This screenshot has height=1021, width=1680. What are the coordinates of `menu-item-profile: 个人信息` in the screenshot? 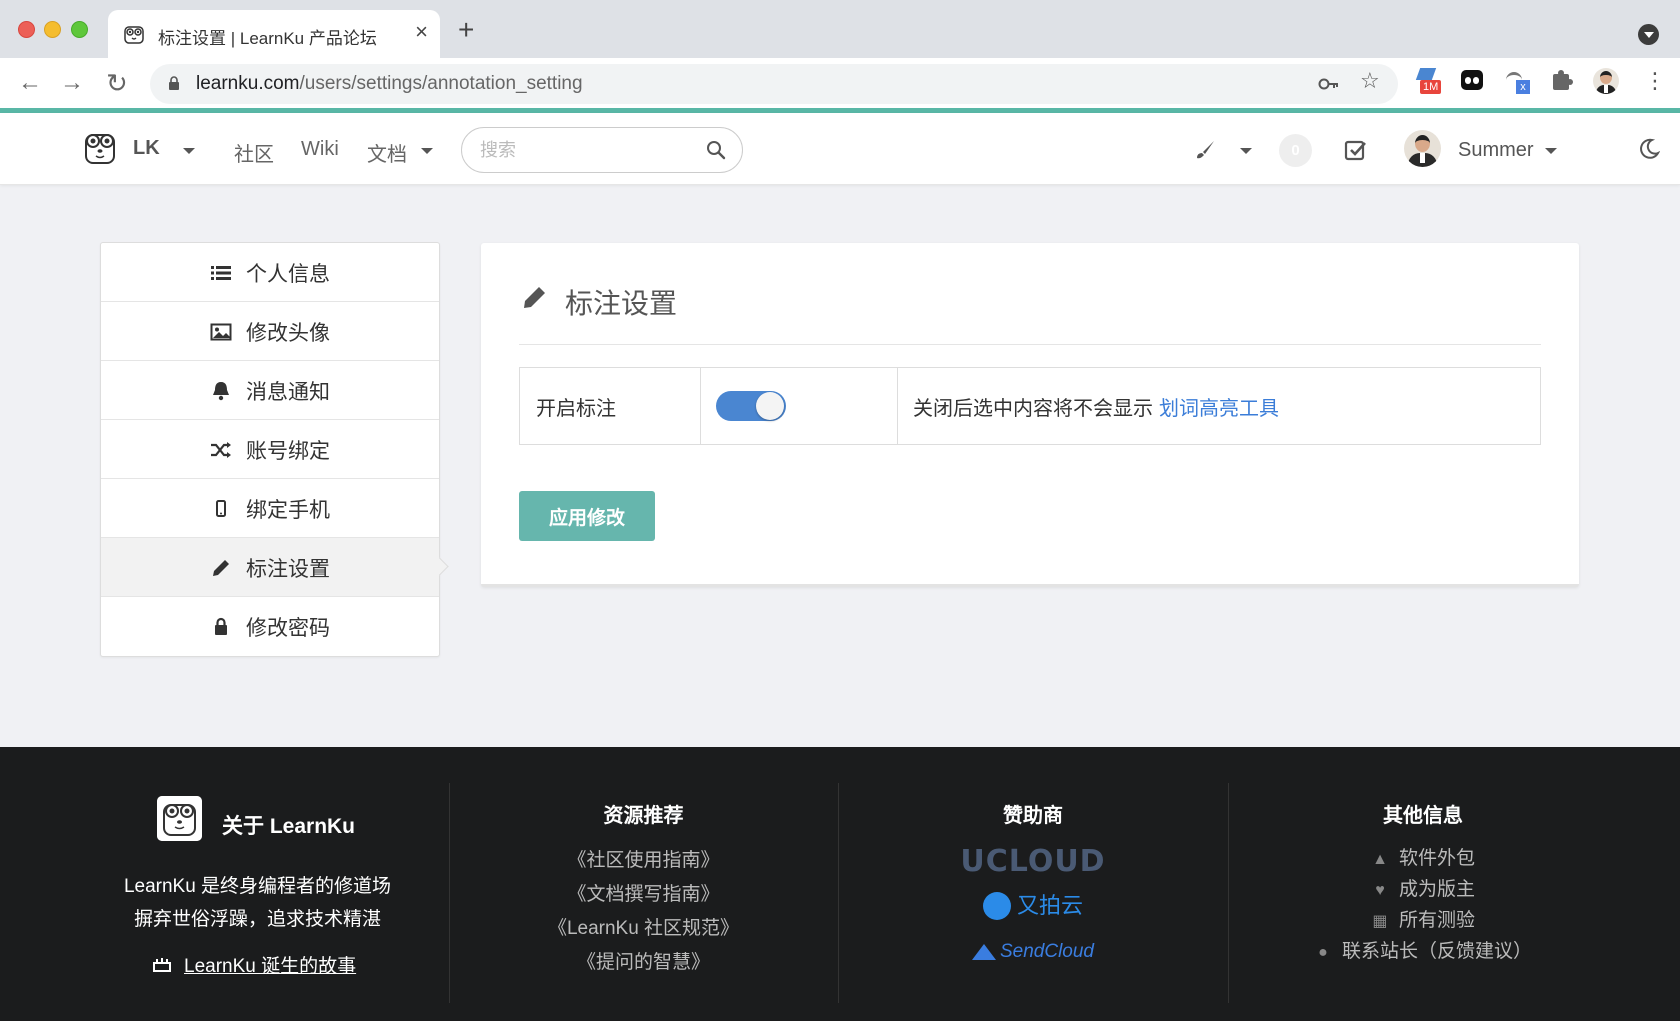 It's located at (270, 272).